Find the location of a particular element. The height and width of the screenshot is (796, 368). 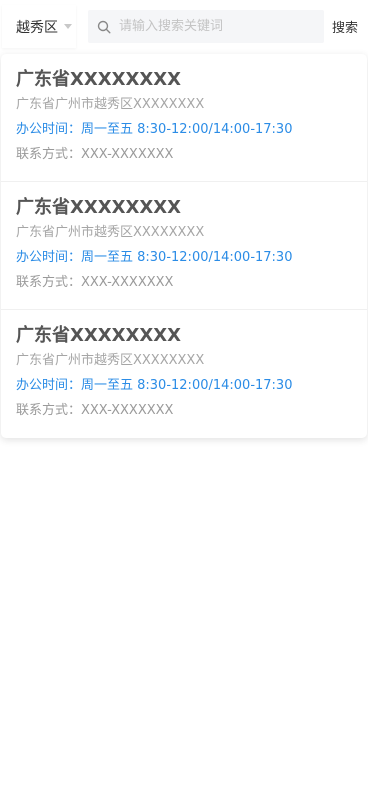

district-dropdown: 越秀区 is located at coordinates (39, 26).